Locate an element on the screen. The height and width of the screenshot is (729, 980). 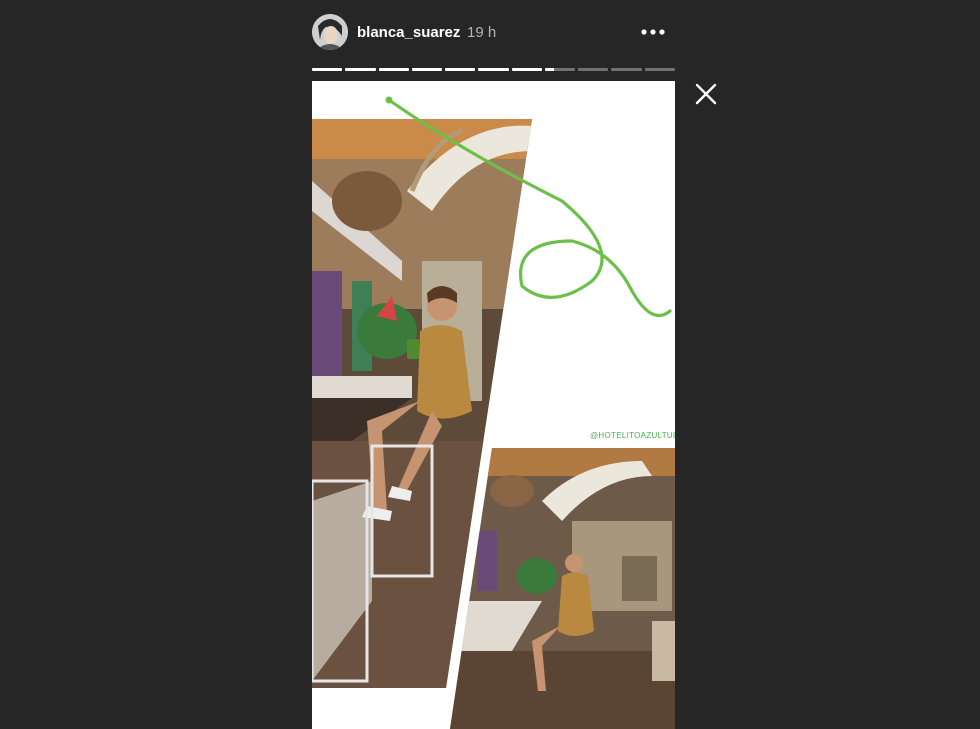
avatar is located at coordinates (330, 32).